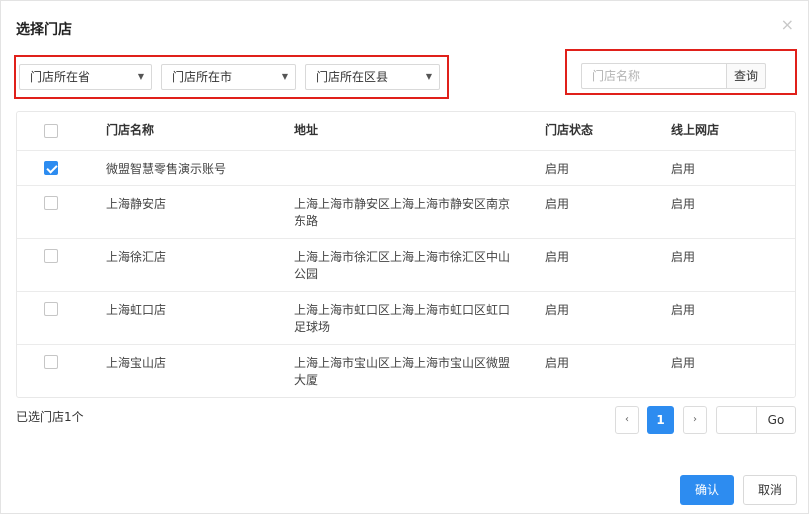 The height and width of the screenshot is (514, 809). What do you see at coordinates (130, 130) in the screenshot?
I see `header-store-name: 门店名称` at bounding box center [130, 130].